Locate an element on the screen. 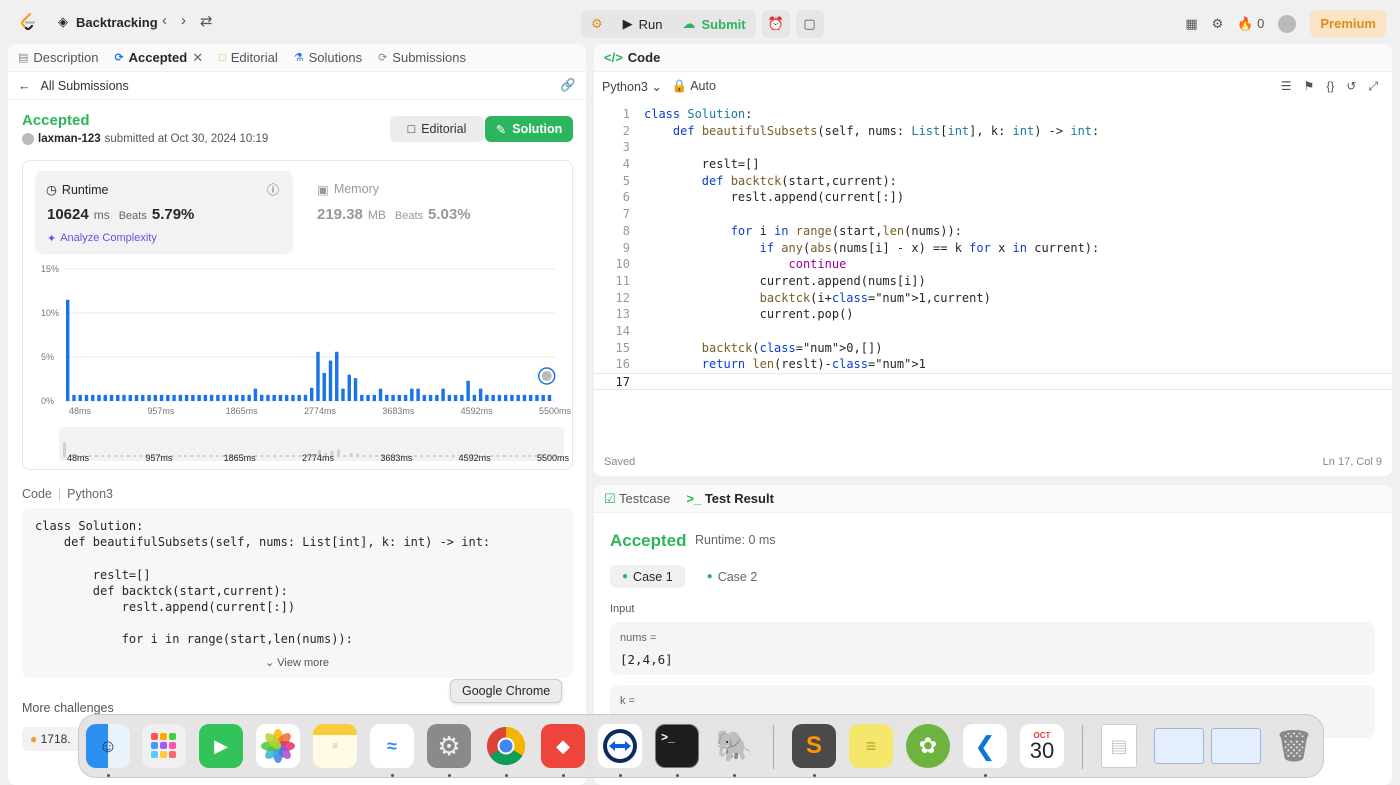  all-submissions-link: ← All Submissions 🔗 is located at coordinates (297, 86).